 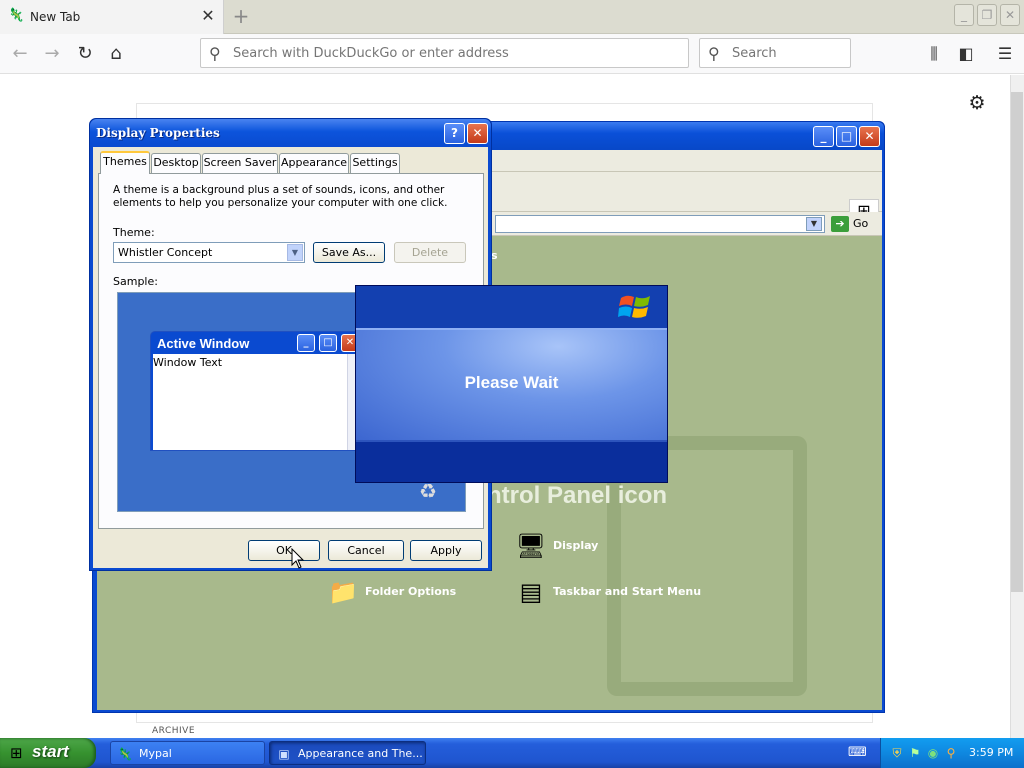 What do you see at coordinates (1017, 342) in the screenshot?
I see `scrollbar-thumb` at bounding box center [1017, 342].